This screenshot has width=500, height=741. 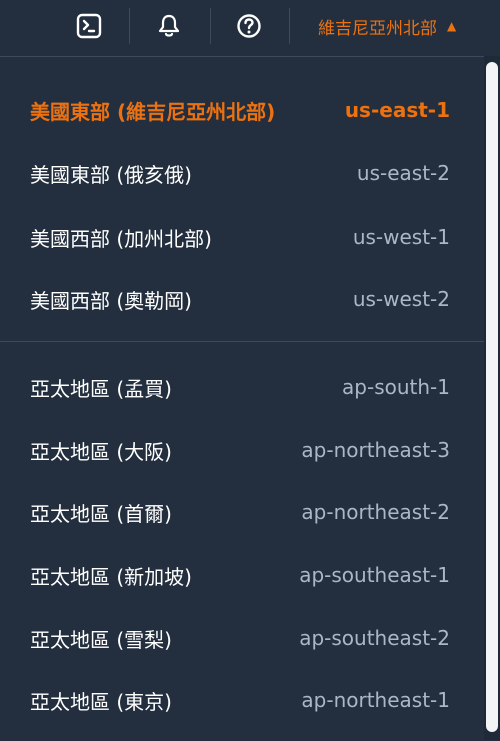 What do you see at coordinates (153, 111) in the screenshot?
I see `region-name: 美國東部 (維吉尼亞州北部)` at bounding box center [153, 111].